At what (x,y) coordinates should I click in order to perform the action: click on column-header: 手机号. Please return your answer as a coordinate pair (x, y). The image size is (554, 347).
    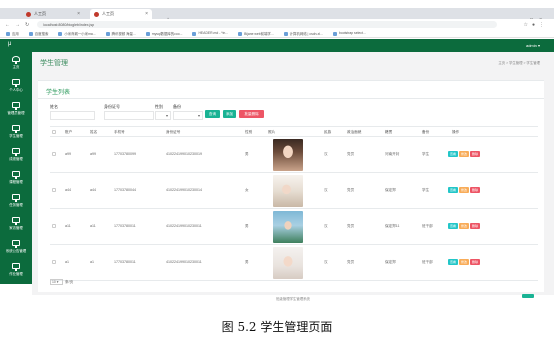
    Looking at the image, I should click on (119, 132).